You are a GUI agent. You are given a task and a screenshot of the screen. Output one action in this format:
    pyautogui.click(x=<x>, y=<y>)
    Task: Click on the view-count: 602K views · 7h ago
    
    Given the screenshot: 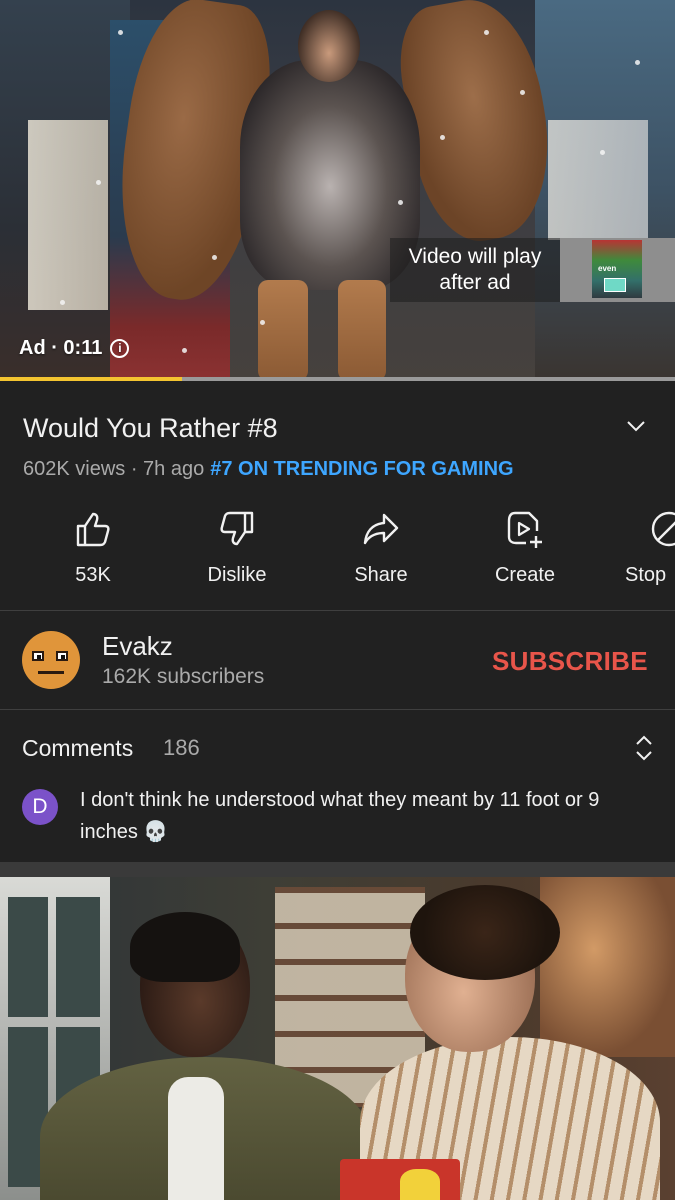 What is the action you would take?
    pyautogui.click(x=114, y=469)
    